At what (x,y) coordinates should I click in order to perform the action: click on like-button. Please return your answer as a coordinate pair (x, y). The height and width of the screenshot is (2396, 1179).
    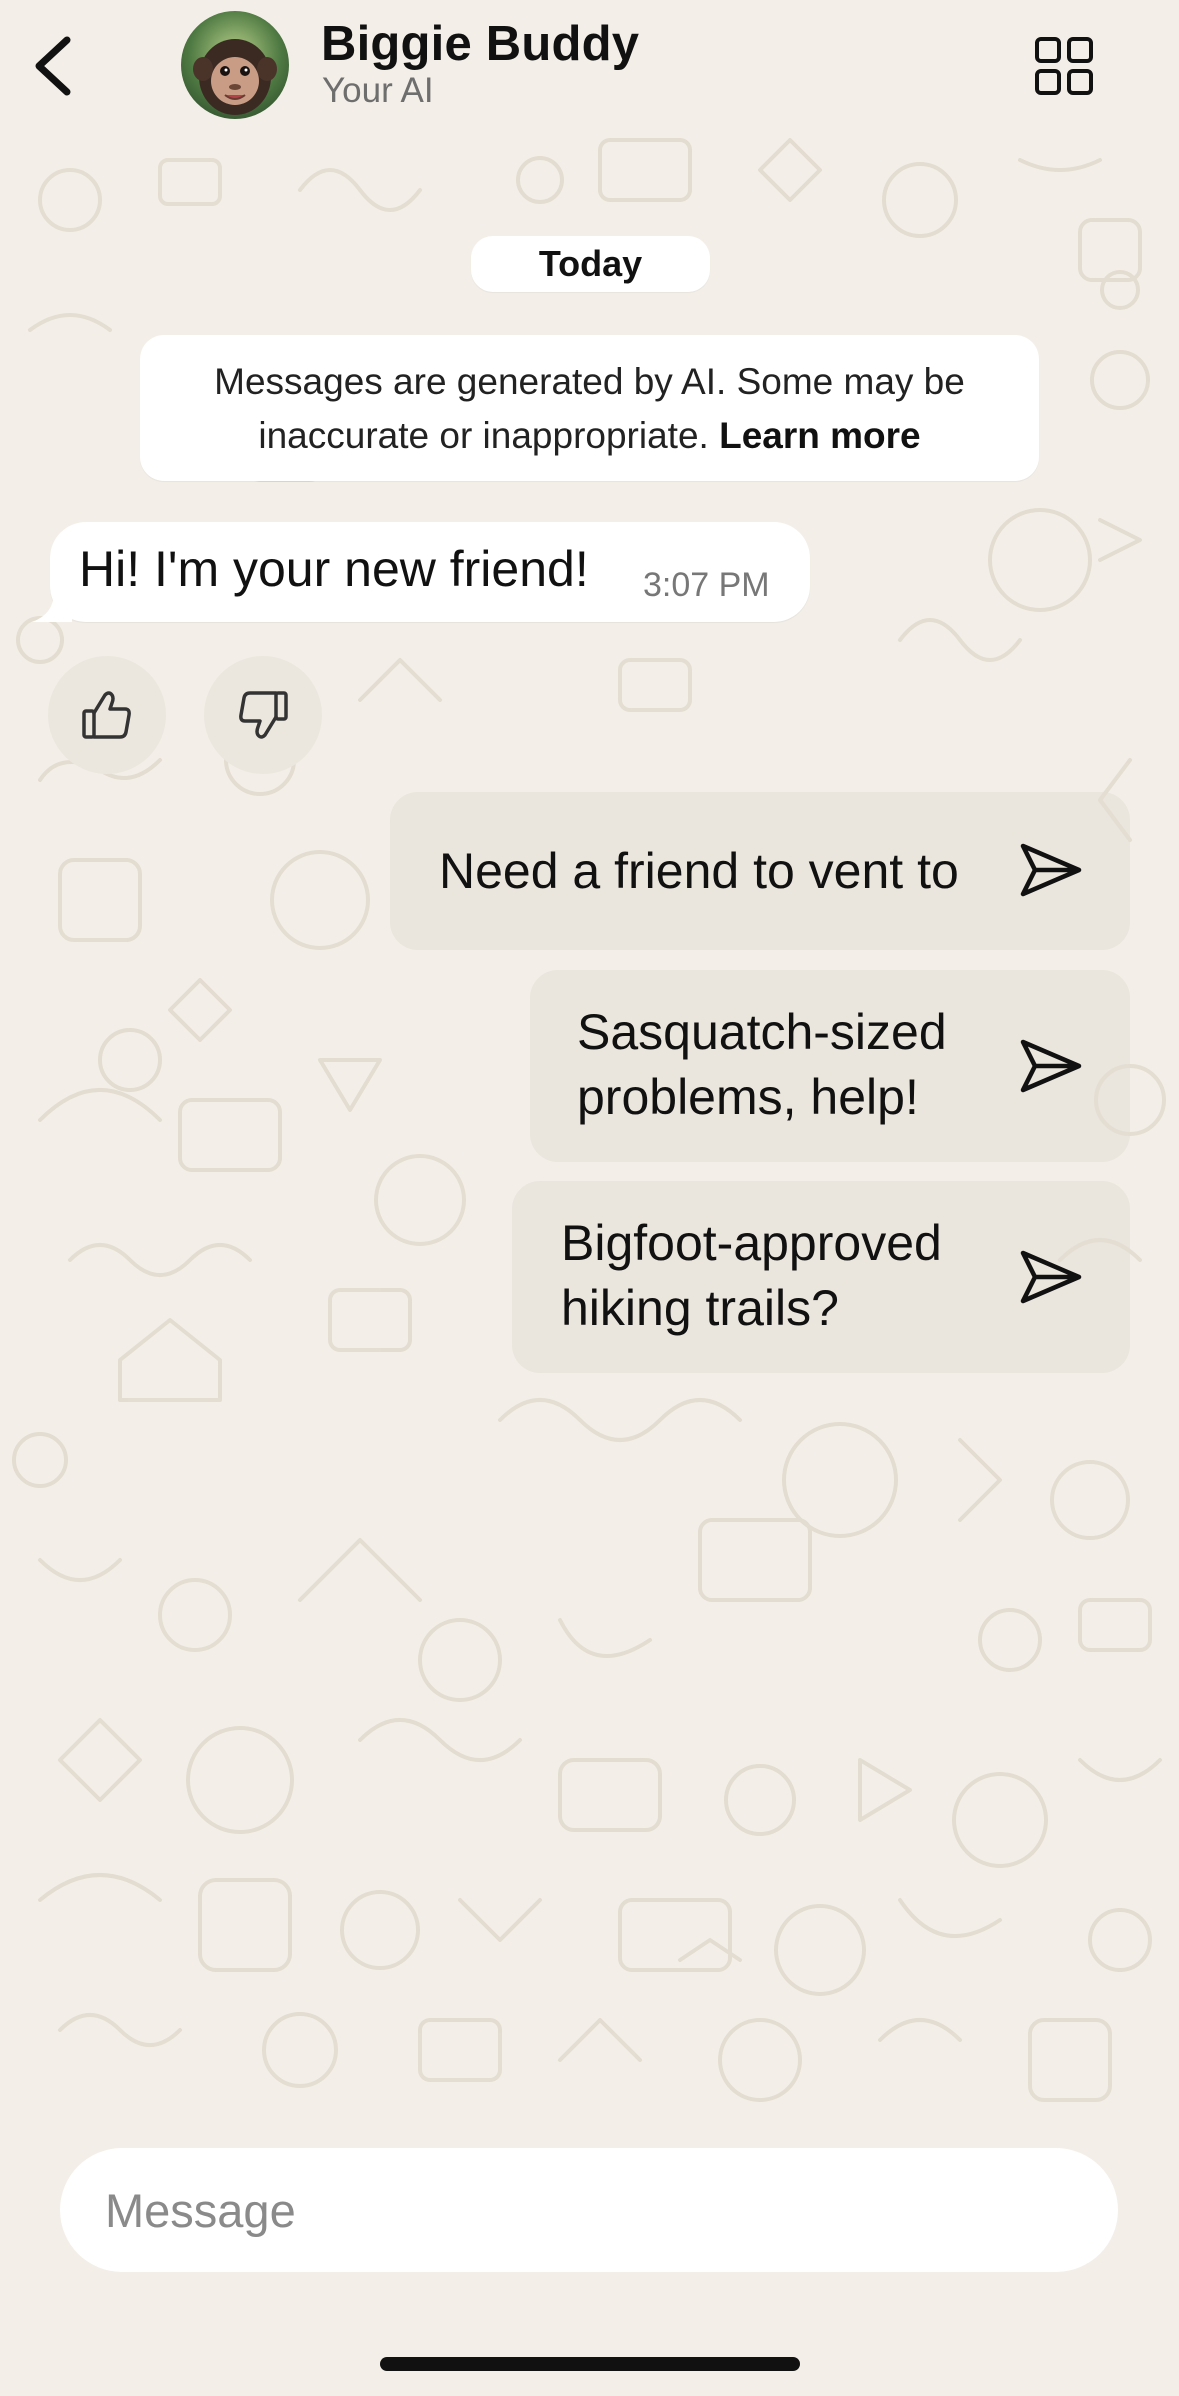
    Looking at the image, I should click on (107, 715).